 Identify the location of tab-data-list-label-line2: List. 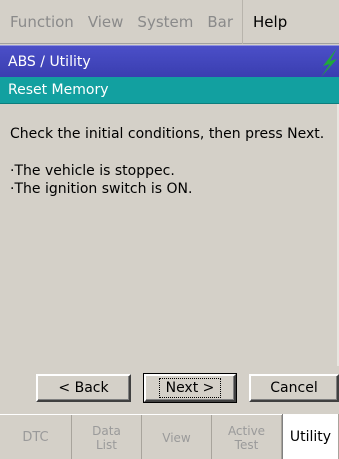
(106, 444).